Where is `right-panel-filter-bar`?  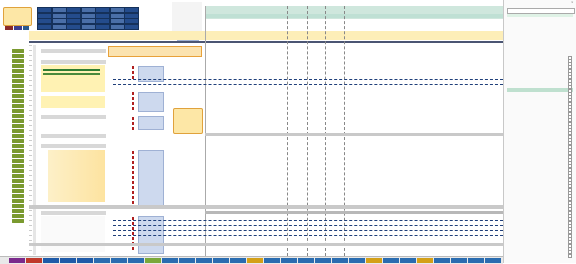
right-panel-filter-bar is located at coordinates (540, 15).